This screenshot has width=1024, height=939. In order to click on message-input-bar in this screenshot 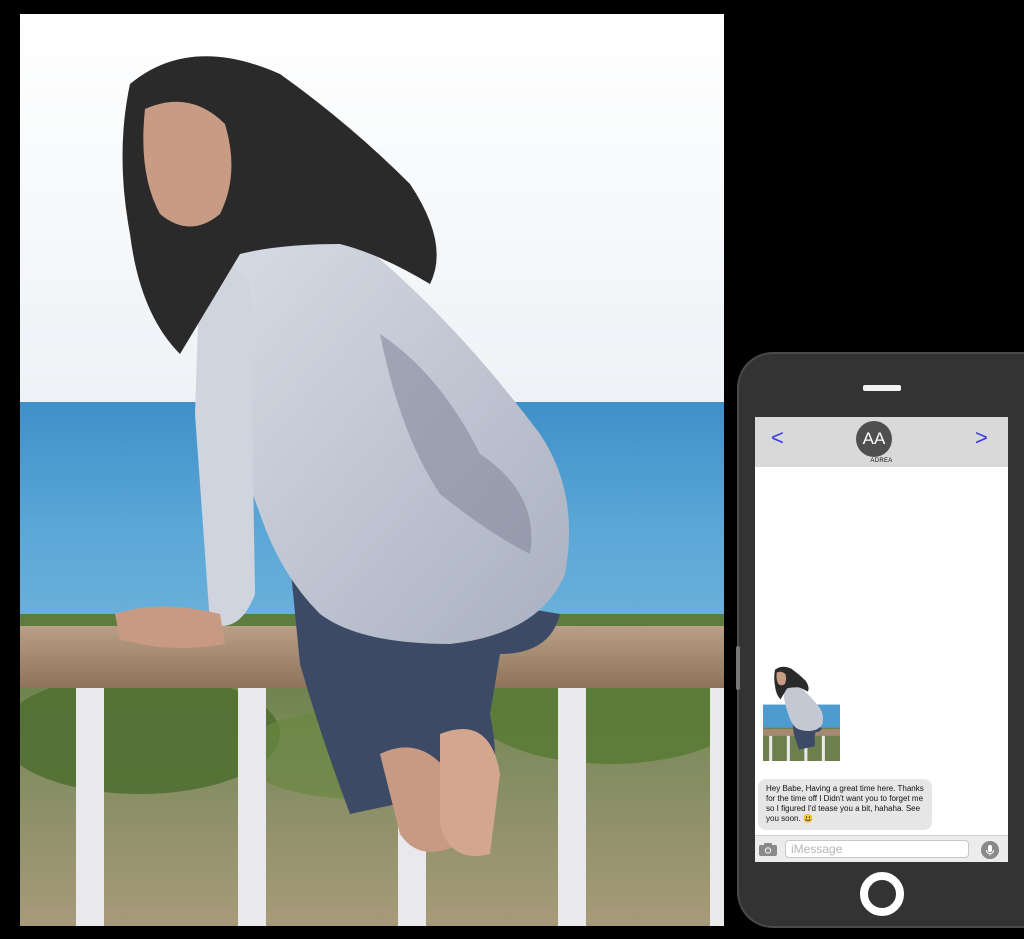, I will do `click(881, 848)`.